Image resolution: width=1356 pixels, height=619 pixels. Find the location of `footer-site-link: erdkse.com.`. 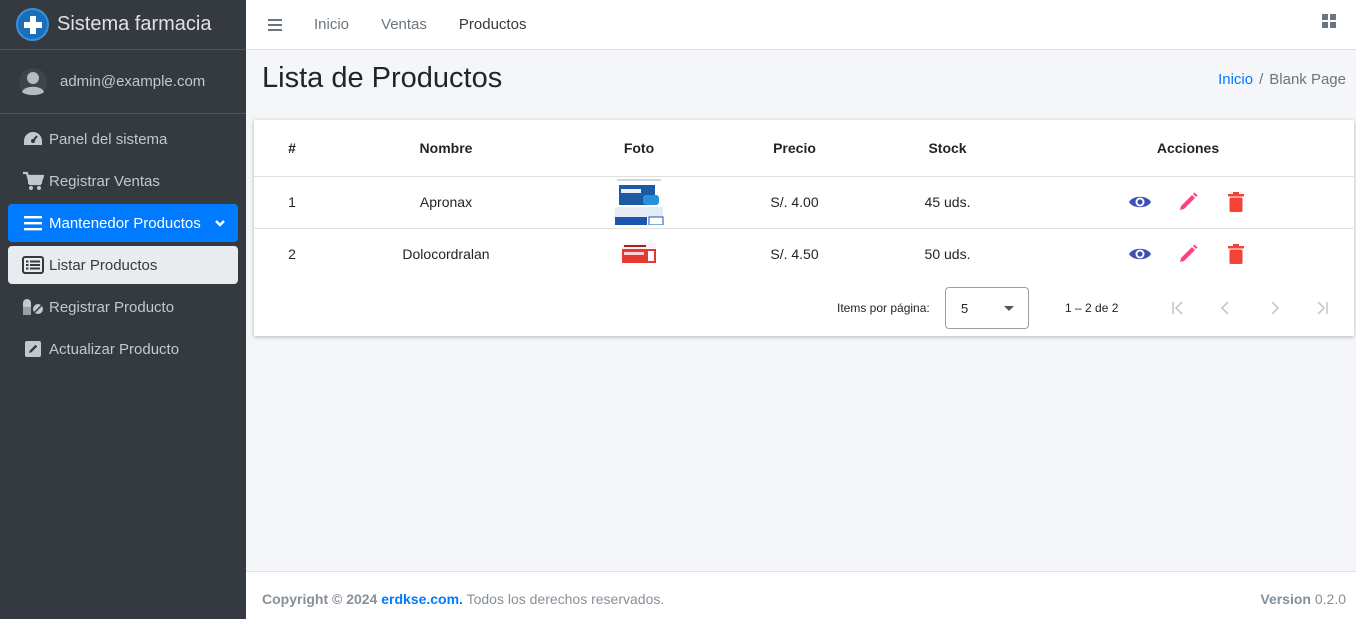

footer-site-link: erdkse.com. is located at coordinates (422, 599).